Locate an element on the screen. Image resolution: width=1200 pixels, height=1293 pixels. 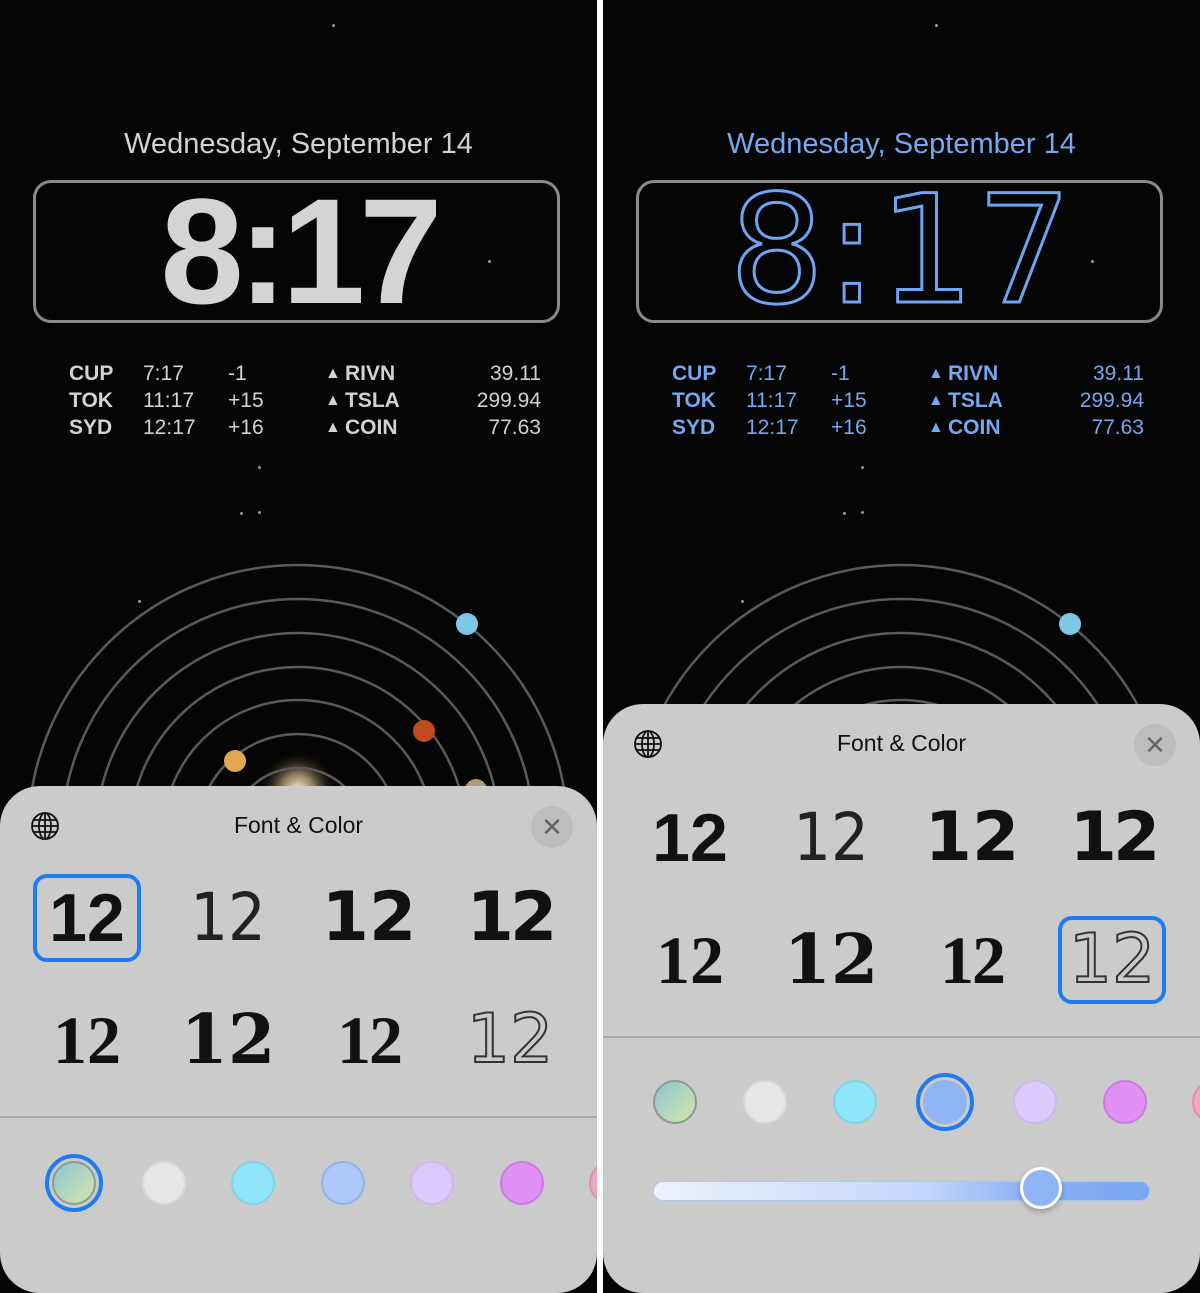
color-intensity-slider is located at coordinates (901, 1188).